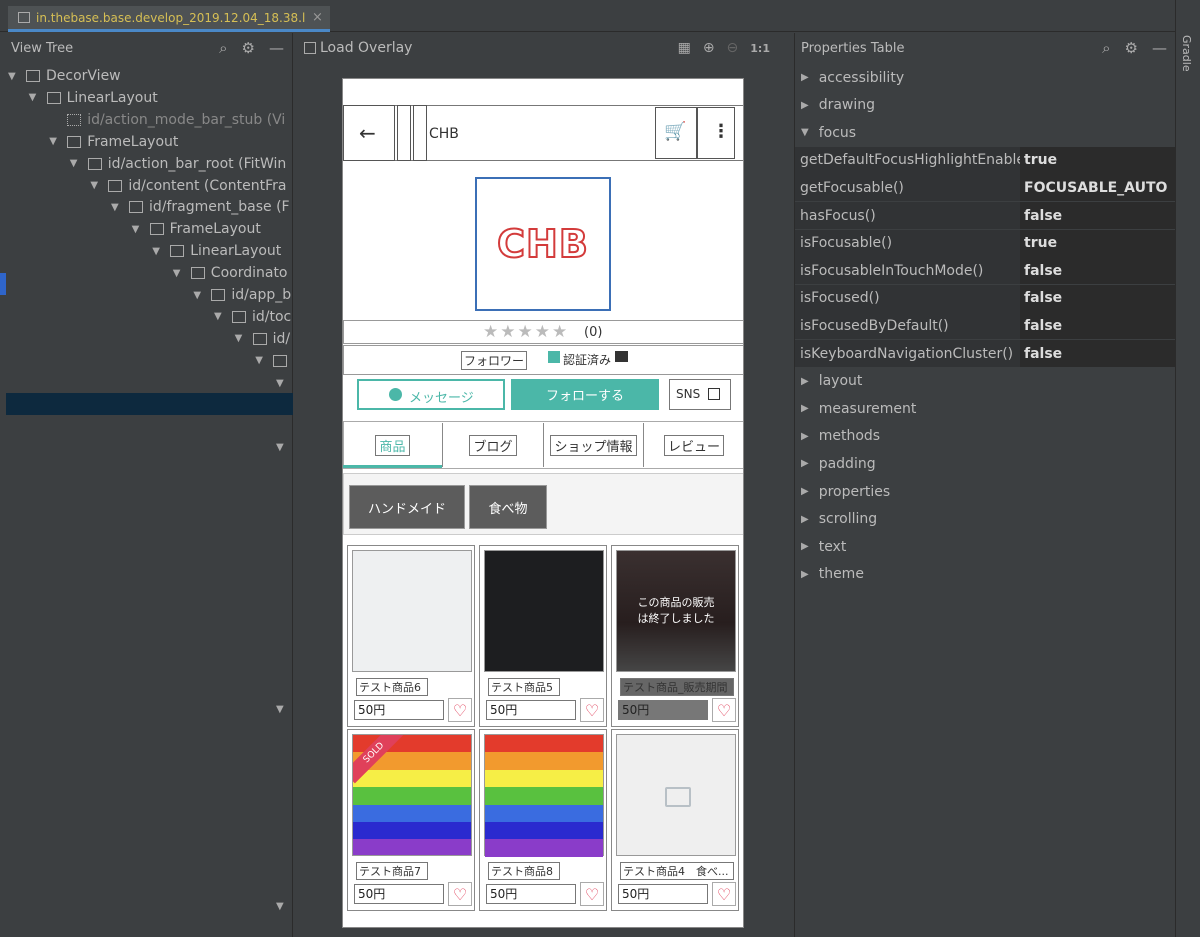 This screenshot has height=937, width=1200. Describe the element at coordinates (167, 120) in the screenshot. I see `tree-node: id/action_mode_bar_stub (Vi` at that location.